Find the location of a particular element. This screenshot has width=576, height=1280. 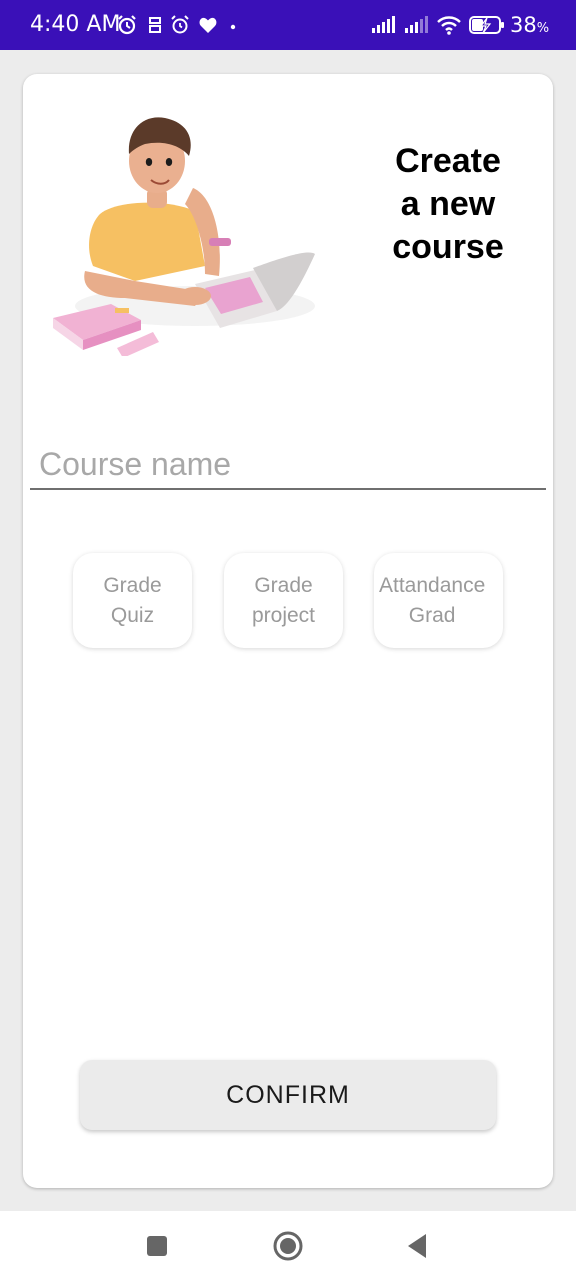

navigation-bar is located at coordinates (288, 1245).